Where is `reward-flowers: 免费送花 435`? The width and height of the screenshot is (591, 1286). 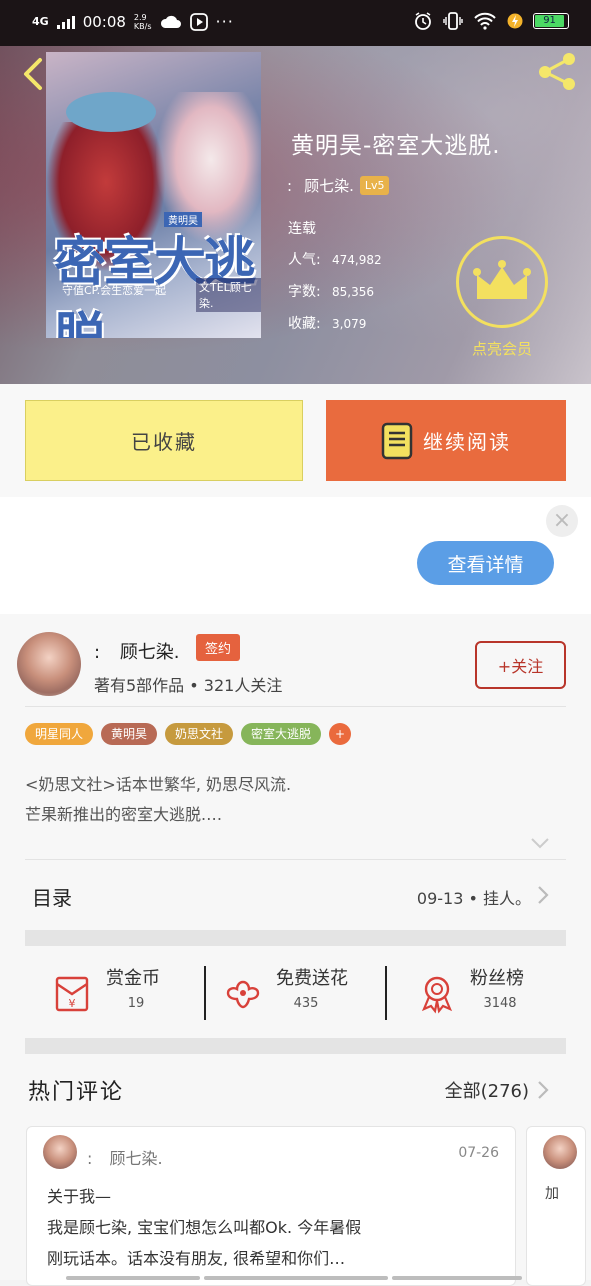
reward-flowers: 免费送花 435 is located at coordinates (297, 994).